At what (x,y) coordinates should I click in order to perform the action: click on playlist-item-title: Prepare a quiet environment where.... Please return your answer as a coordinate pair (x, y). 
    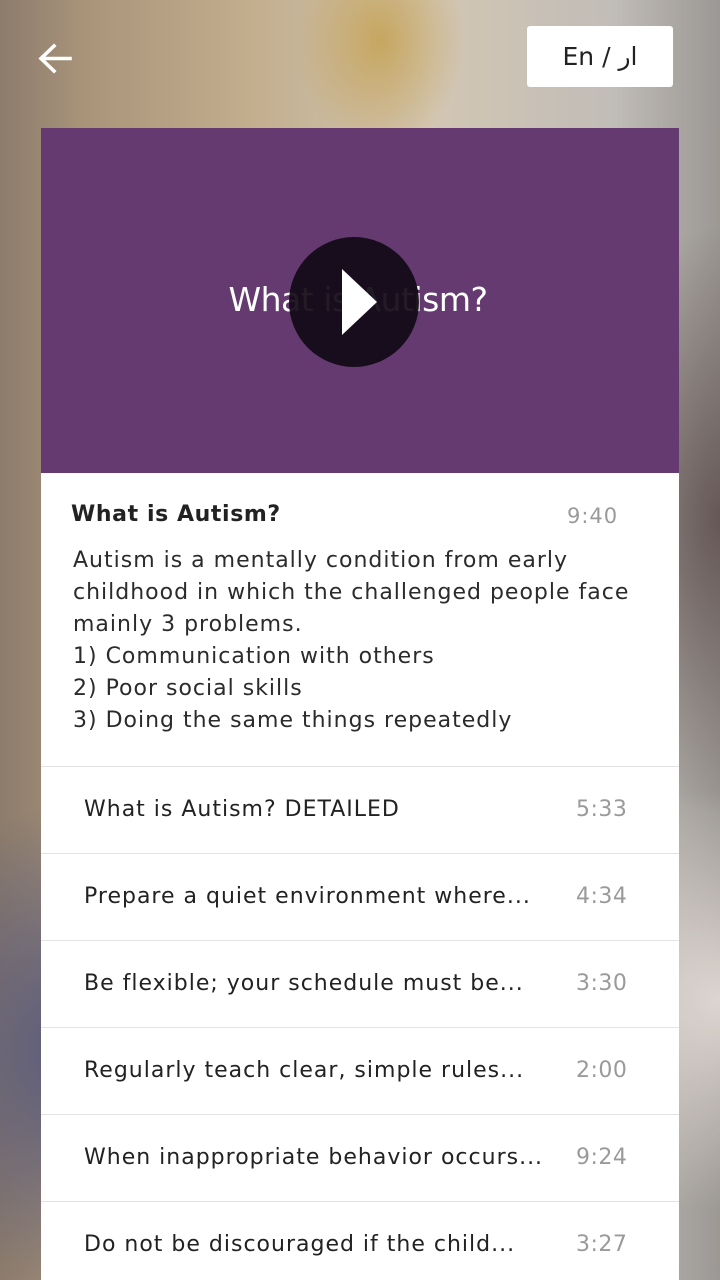
    Looking at the image, I should click on (307, 896).